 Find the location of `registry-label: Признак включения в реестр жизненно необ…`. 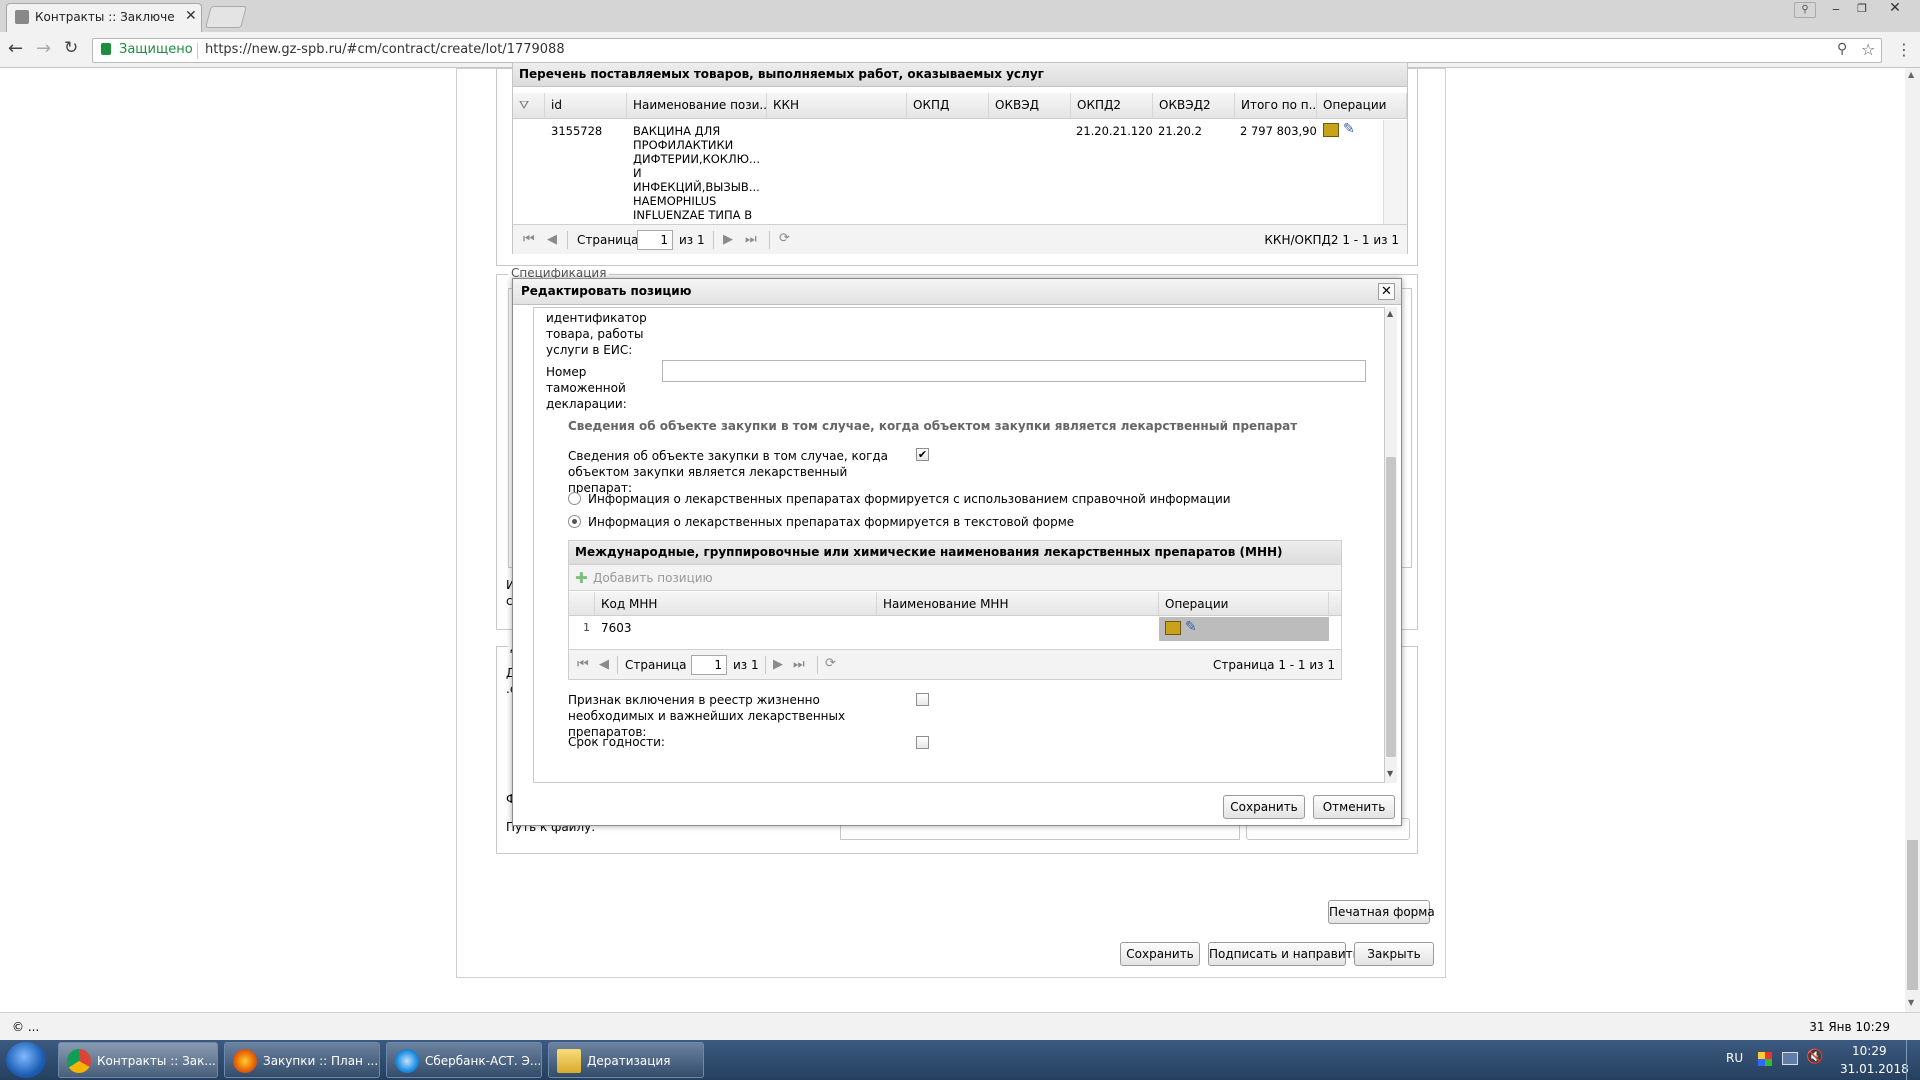

registry-label: Признак включения в реестр жизненно необ… is located at coordinates (707, 716).